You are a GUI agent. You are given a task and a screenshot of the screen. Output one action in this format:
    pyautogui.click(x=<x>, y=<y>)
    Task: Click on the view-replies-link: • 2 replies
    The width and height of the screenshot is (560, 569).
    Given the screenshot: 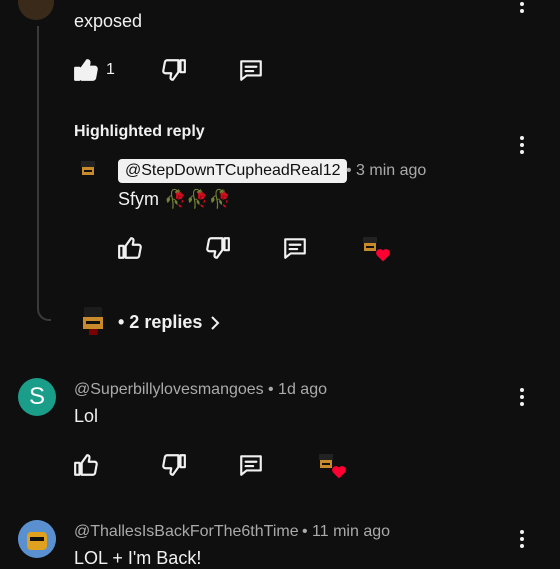 What is the action you would take?
    pyautogui.click(x=170, y=322)
    